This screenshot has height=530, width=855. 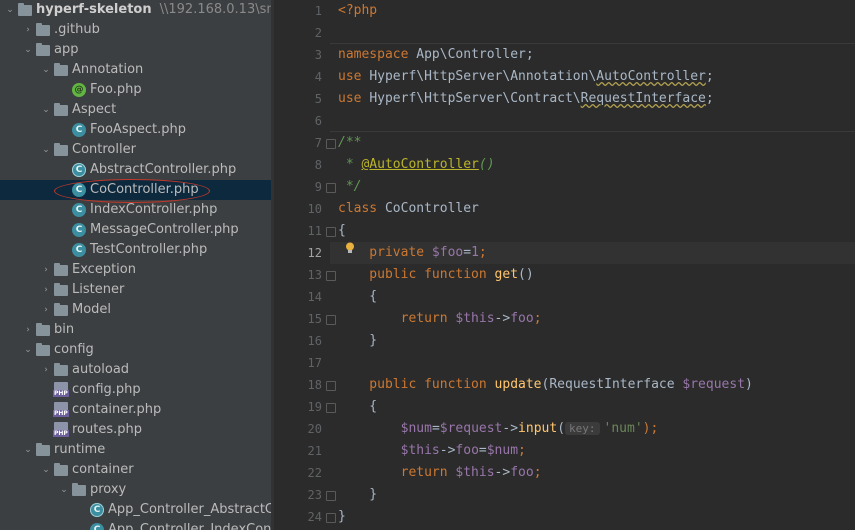 I want to click on tree-item: › autoload, so click(x=135, y=370).